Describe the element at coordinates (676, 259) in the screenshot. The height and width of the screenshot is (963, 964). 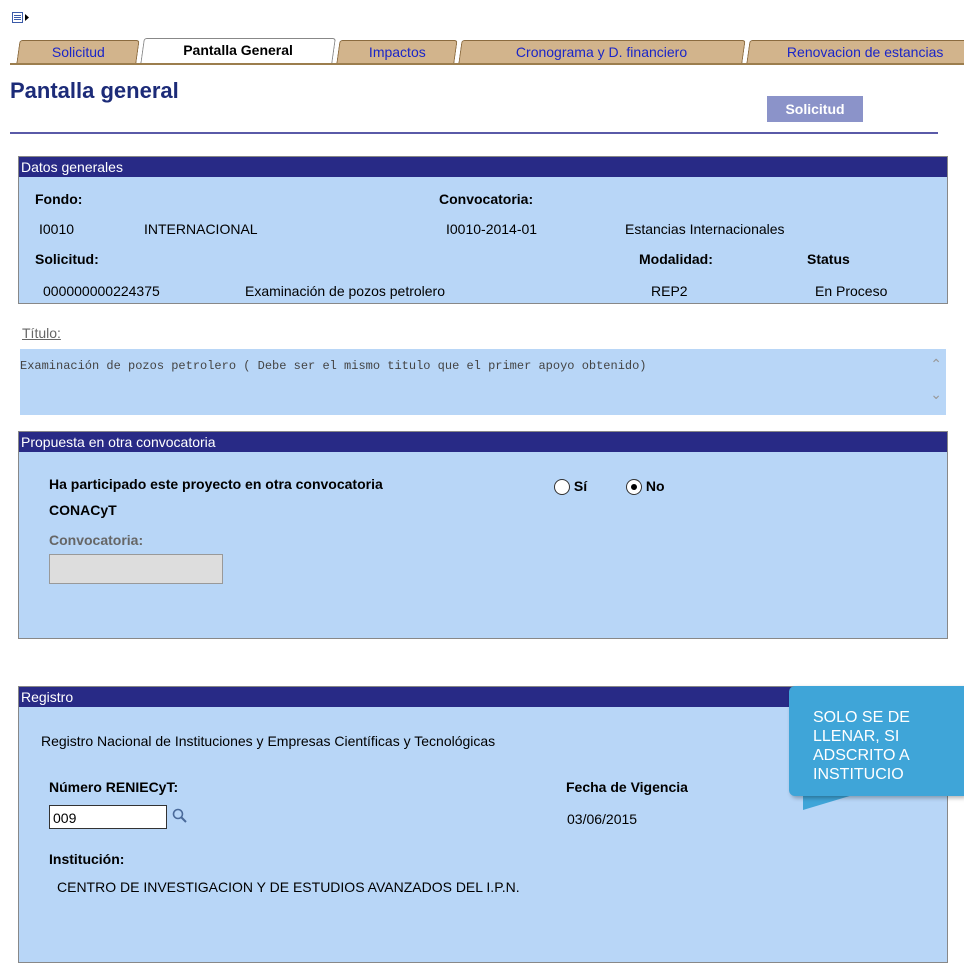
I see `modalidad-label: Modalidad:` at that location.